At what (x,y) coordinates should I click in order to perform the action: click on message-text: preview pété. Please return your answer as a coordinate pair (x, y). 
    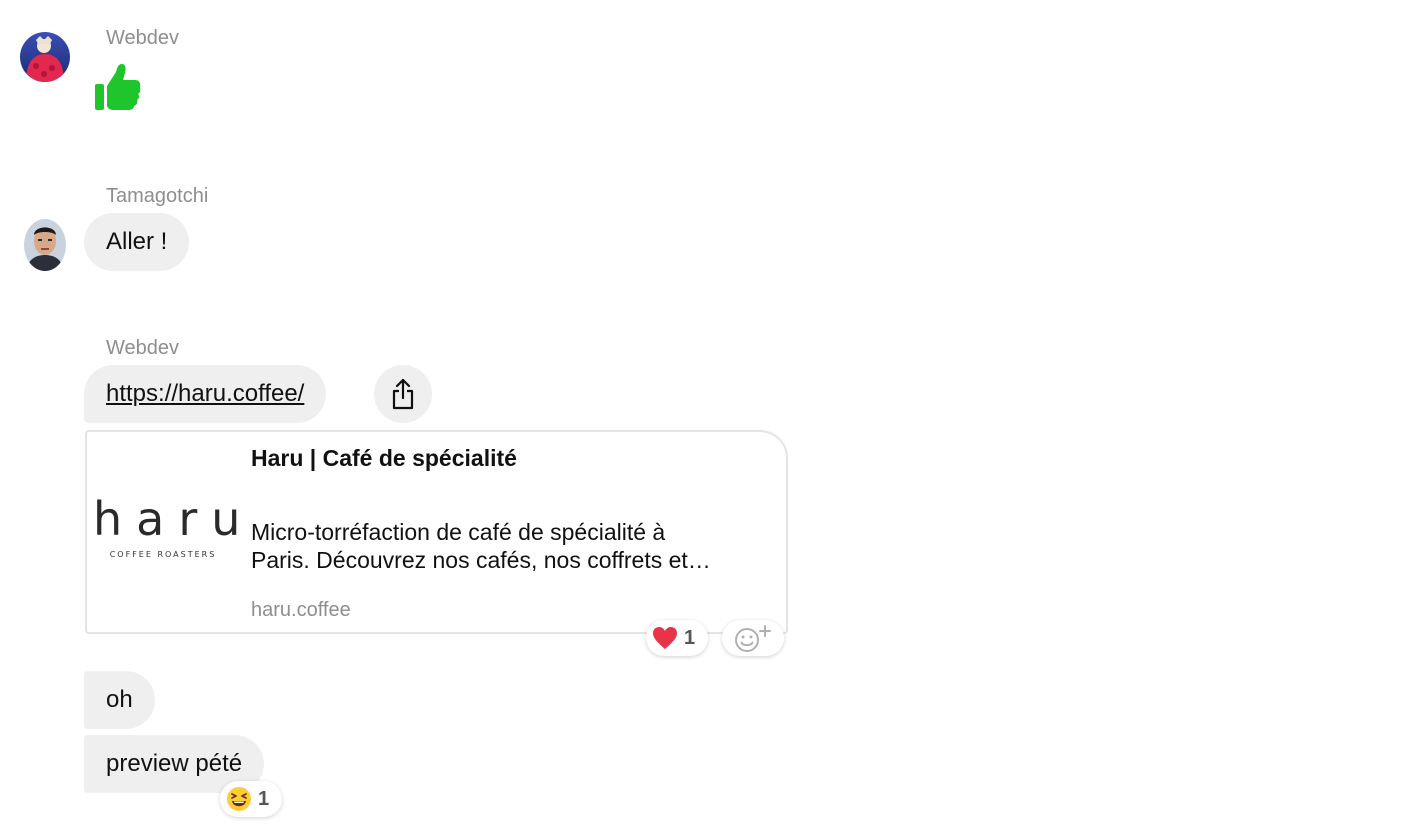
    Looking at the image, I should click on (174, 763).